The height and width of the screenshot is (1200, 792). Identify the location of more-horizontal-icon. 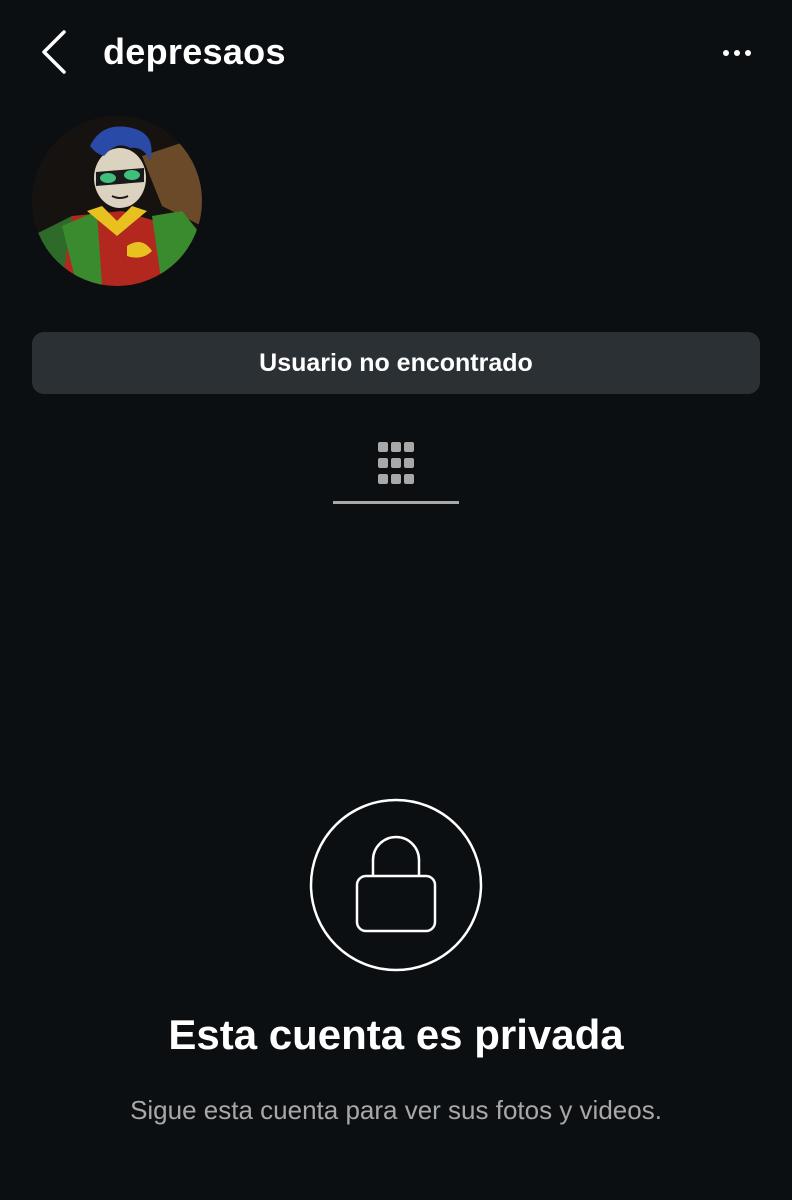
(737, 53).